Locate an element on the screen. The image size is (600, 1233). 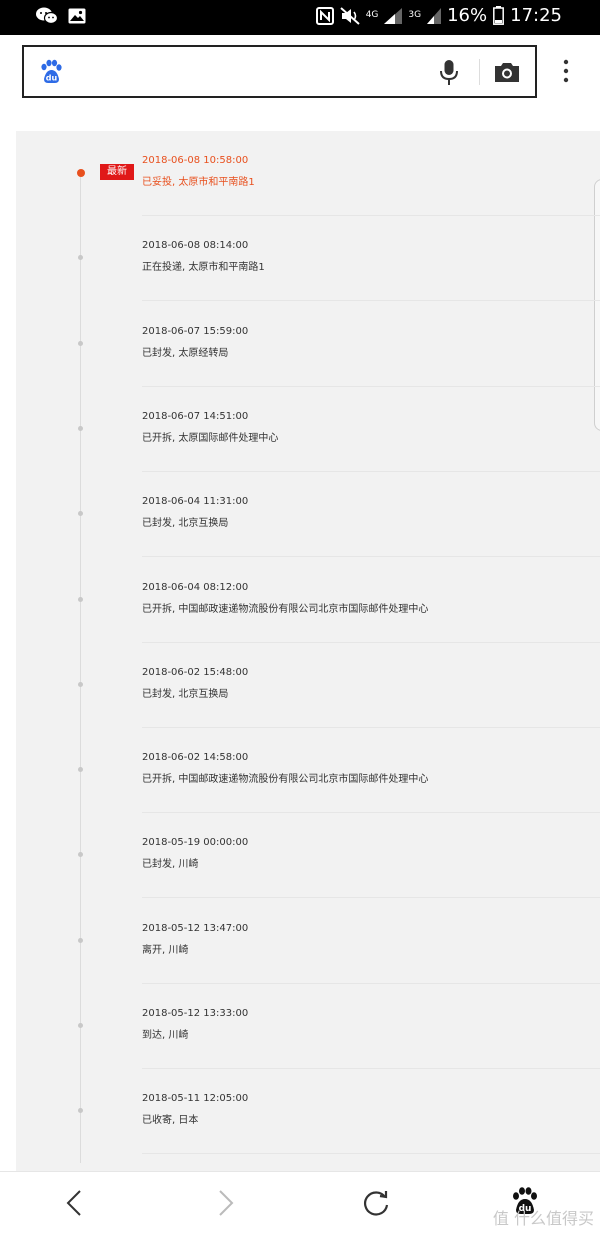
timeline-entry: 2018-05-11 12:05:00 已收寄, 日本 is located at coordinates (308, 1112).